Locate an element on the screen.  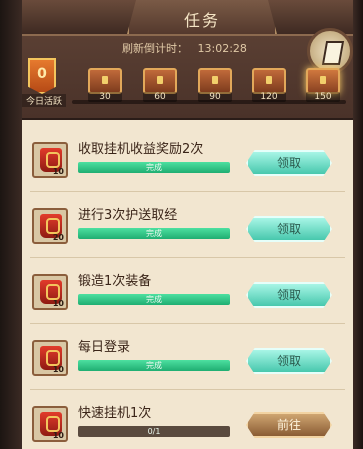
task-row: 20 进行3次护送取经 完成 领取 is located at coordinates (187, 225).